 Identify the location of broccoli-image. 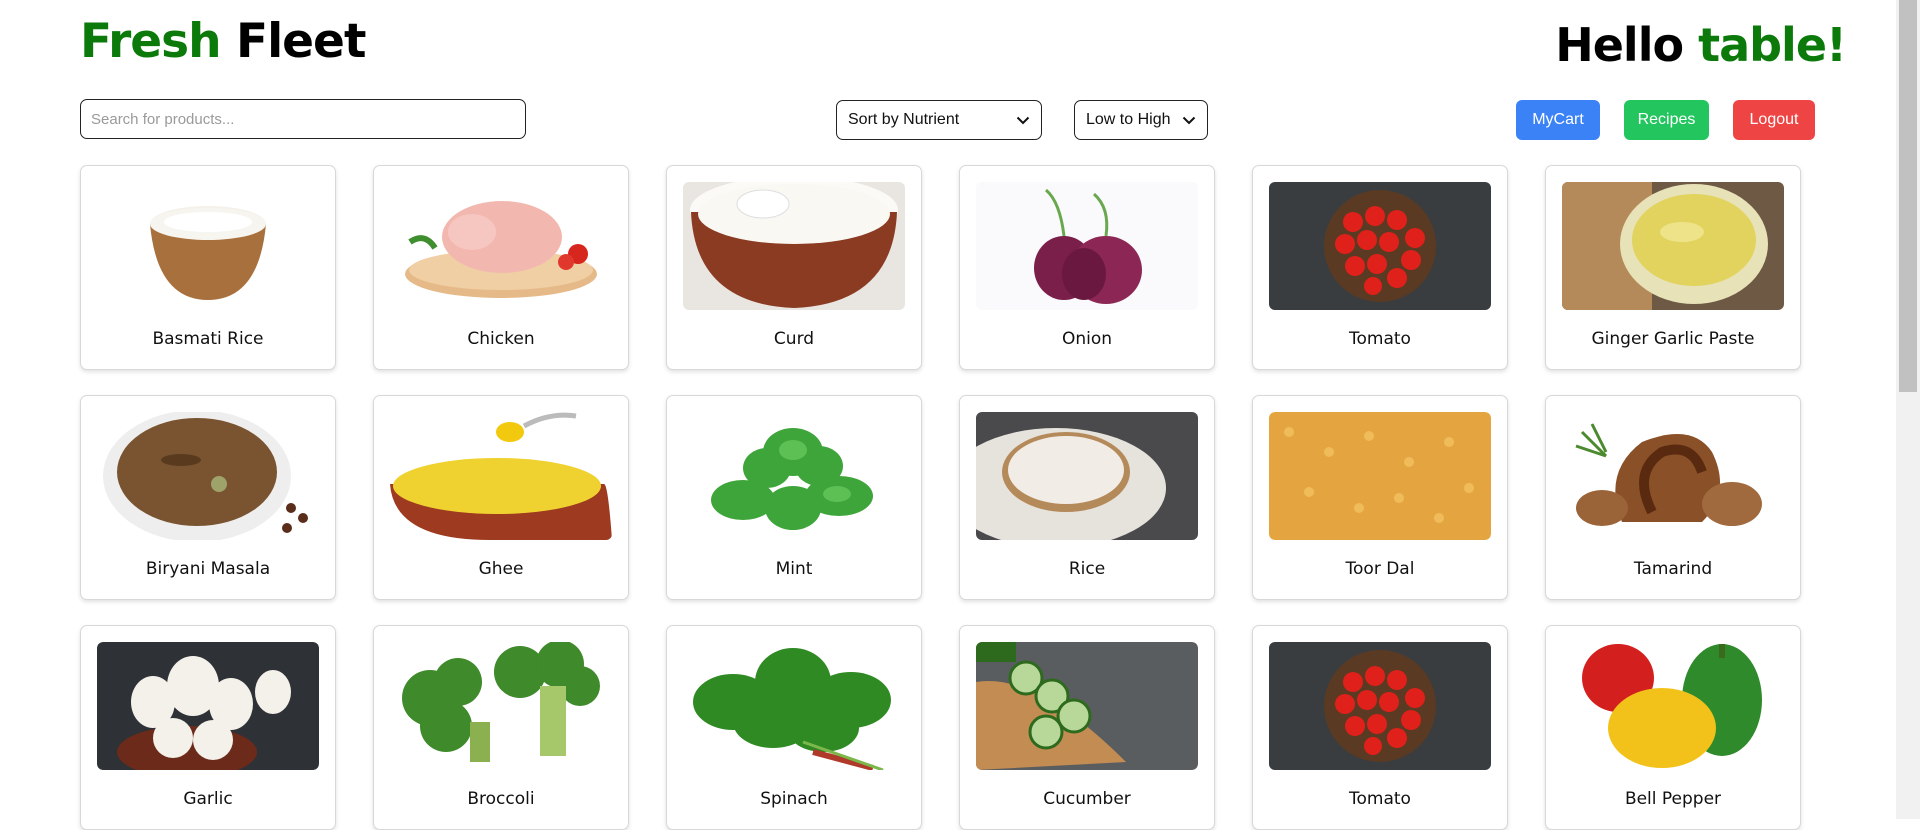
(501, 706).